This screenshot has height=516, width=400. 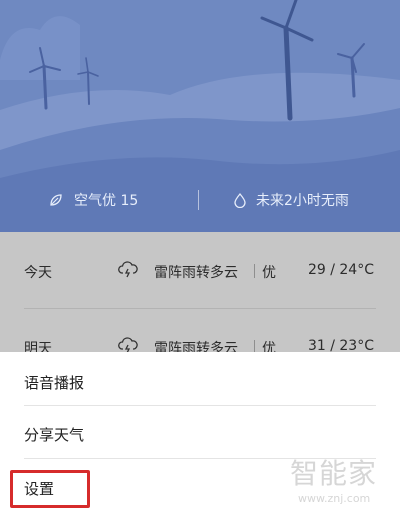 What do you see at coordinates (200, 382) in the screenshot?
I see `menu-item-voice-broadcast: 语音播报` at bounding box center [200, 382].